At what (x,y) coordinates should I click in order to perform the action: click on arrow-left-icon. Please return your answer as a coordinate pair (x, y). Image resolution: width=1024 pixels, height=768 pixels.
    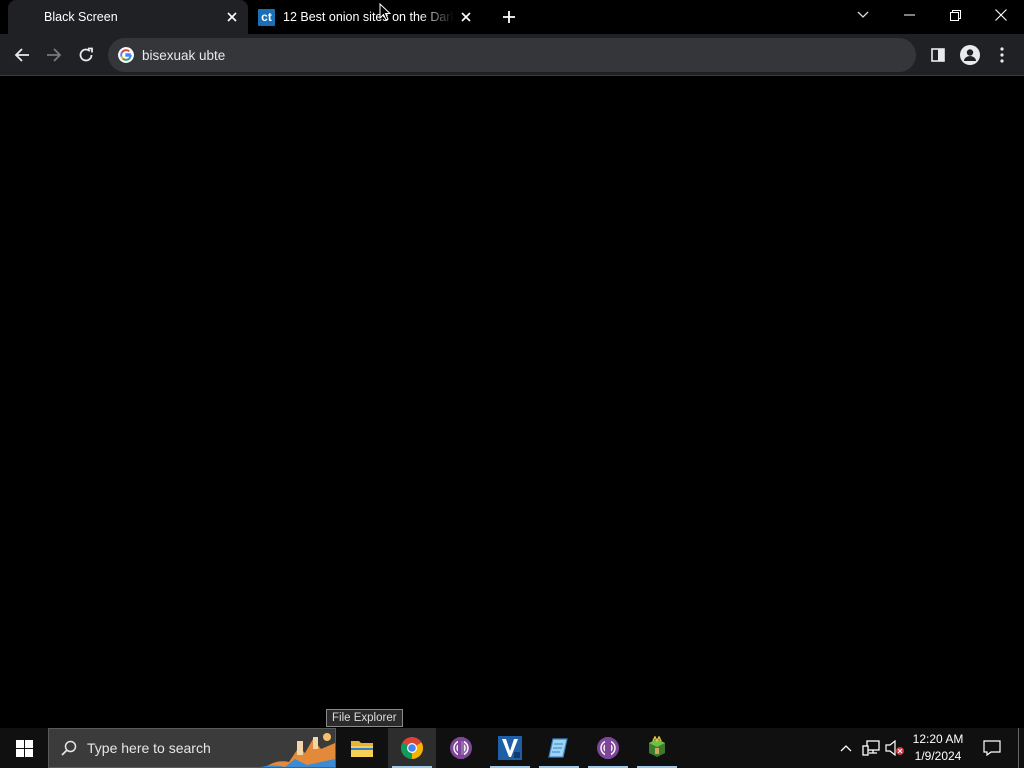
    Looking at the image, I should click on (21, 55).